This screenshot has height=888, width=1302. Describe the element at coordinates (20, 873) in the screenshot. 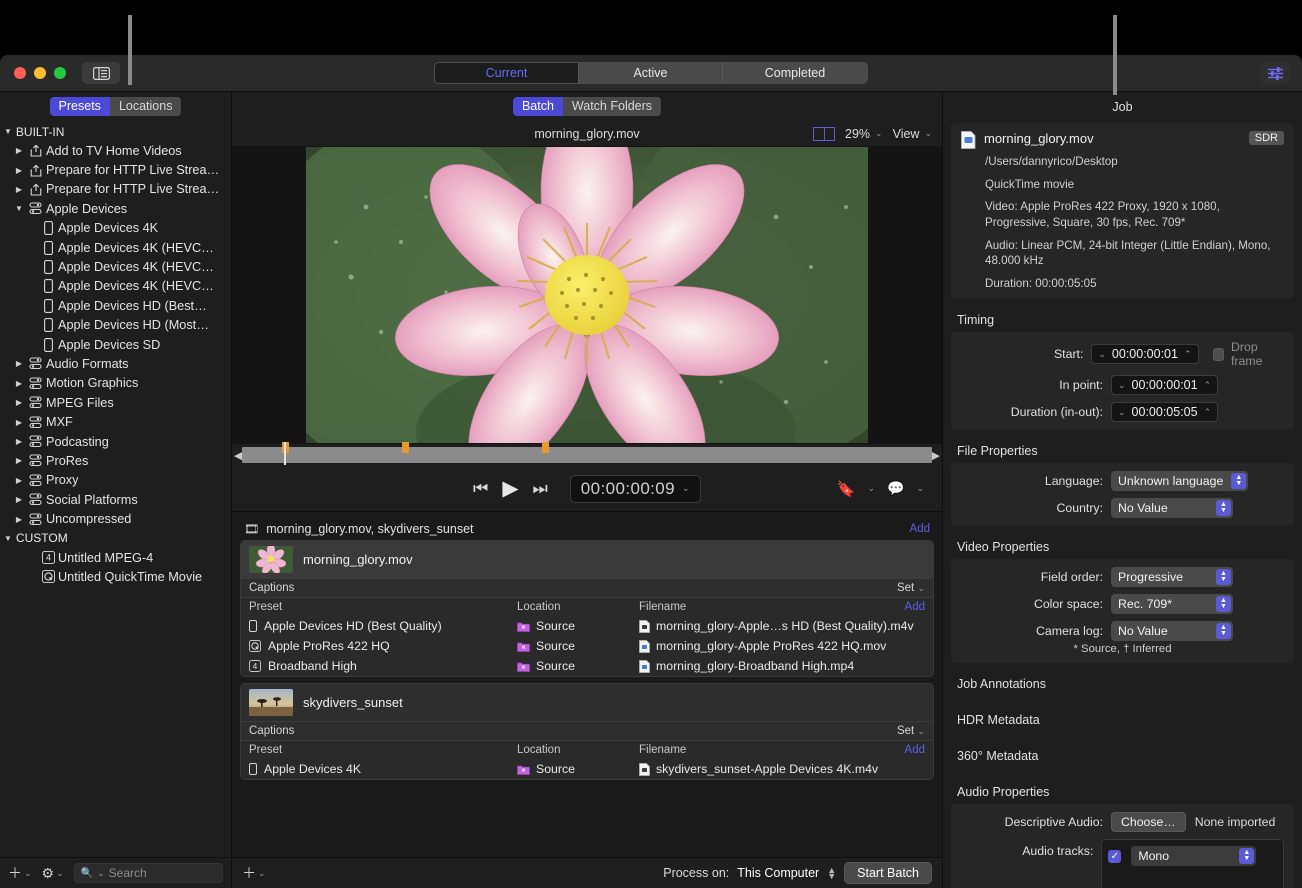

I see `add-preset-button: ＋ ⌄` at that location.